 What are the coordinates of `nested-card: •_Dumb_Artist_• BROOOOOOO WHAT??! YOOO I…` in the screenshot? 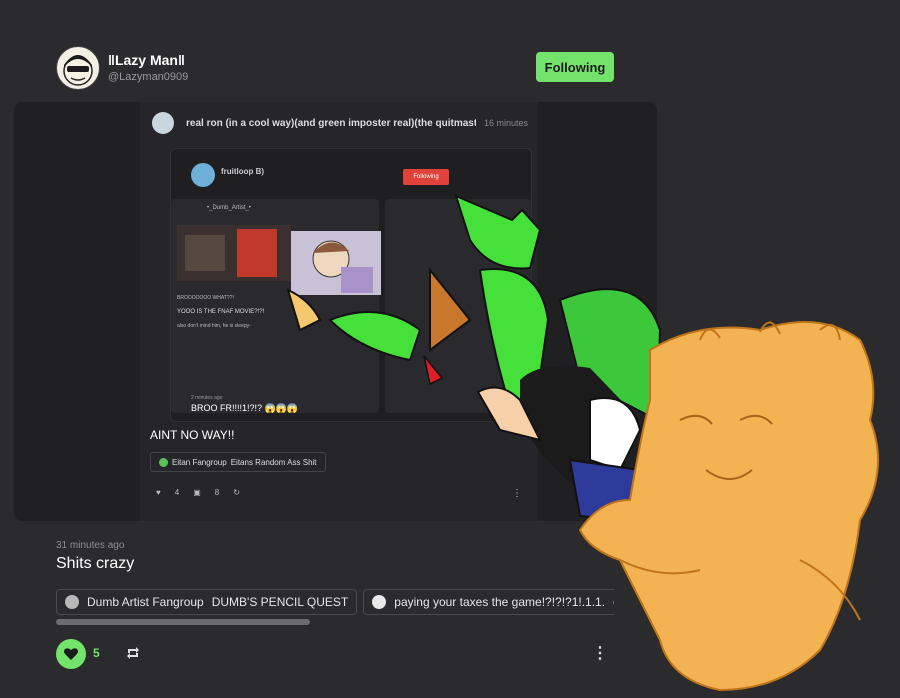 It's located at (276, 306).